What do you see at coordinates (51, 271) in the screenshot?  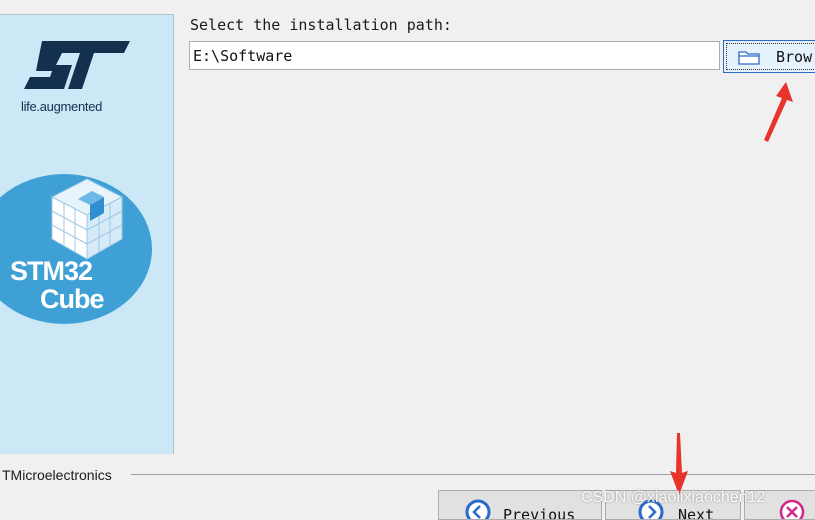 I see `product-line1: STM32` at bounding box center [51, 271].